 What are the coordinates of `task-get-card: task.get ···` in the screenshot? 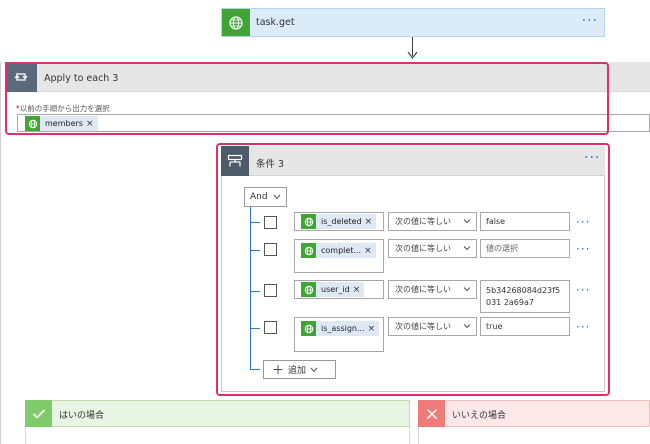 It's located at (413, 22).